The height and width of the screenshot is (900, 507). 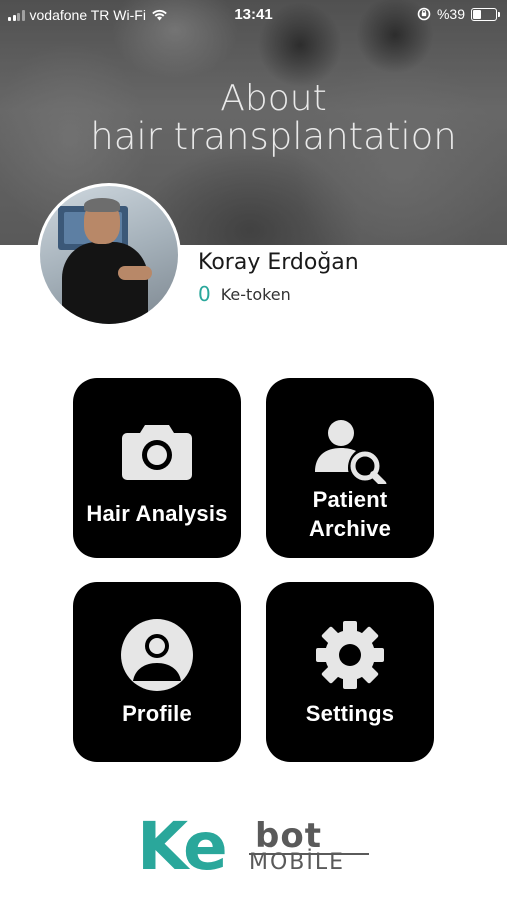 I want to click on camera-icon, so click(x=157, y=451).